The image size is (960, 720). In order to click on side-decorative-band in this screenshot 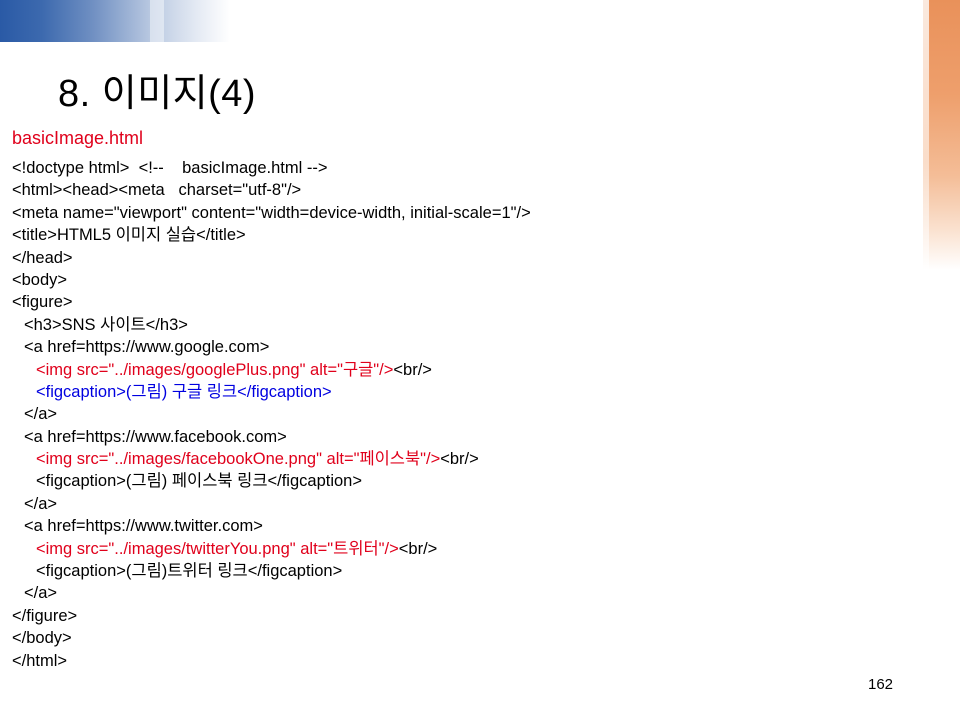, I will do `click(941, 135)`.